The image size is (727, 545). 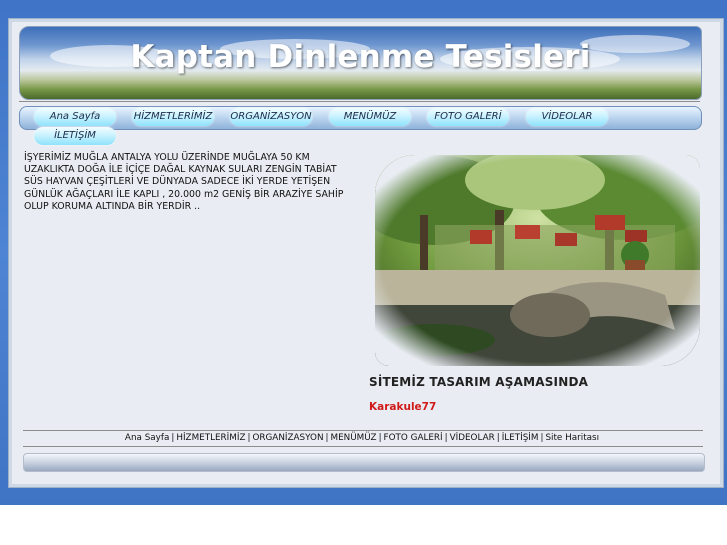 What do you see at coordinates (359, 101) in the screenshot?
I see `header-divider` at bounding box center [359, 101].